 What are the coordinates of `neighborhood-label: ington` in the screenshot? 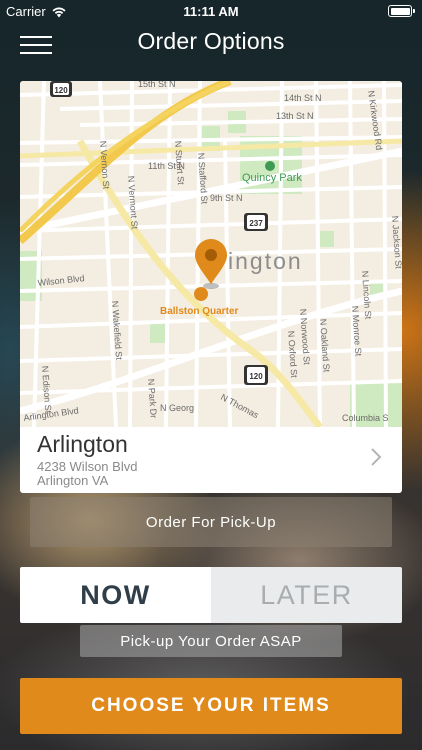 It's located at (265, 261).